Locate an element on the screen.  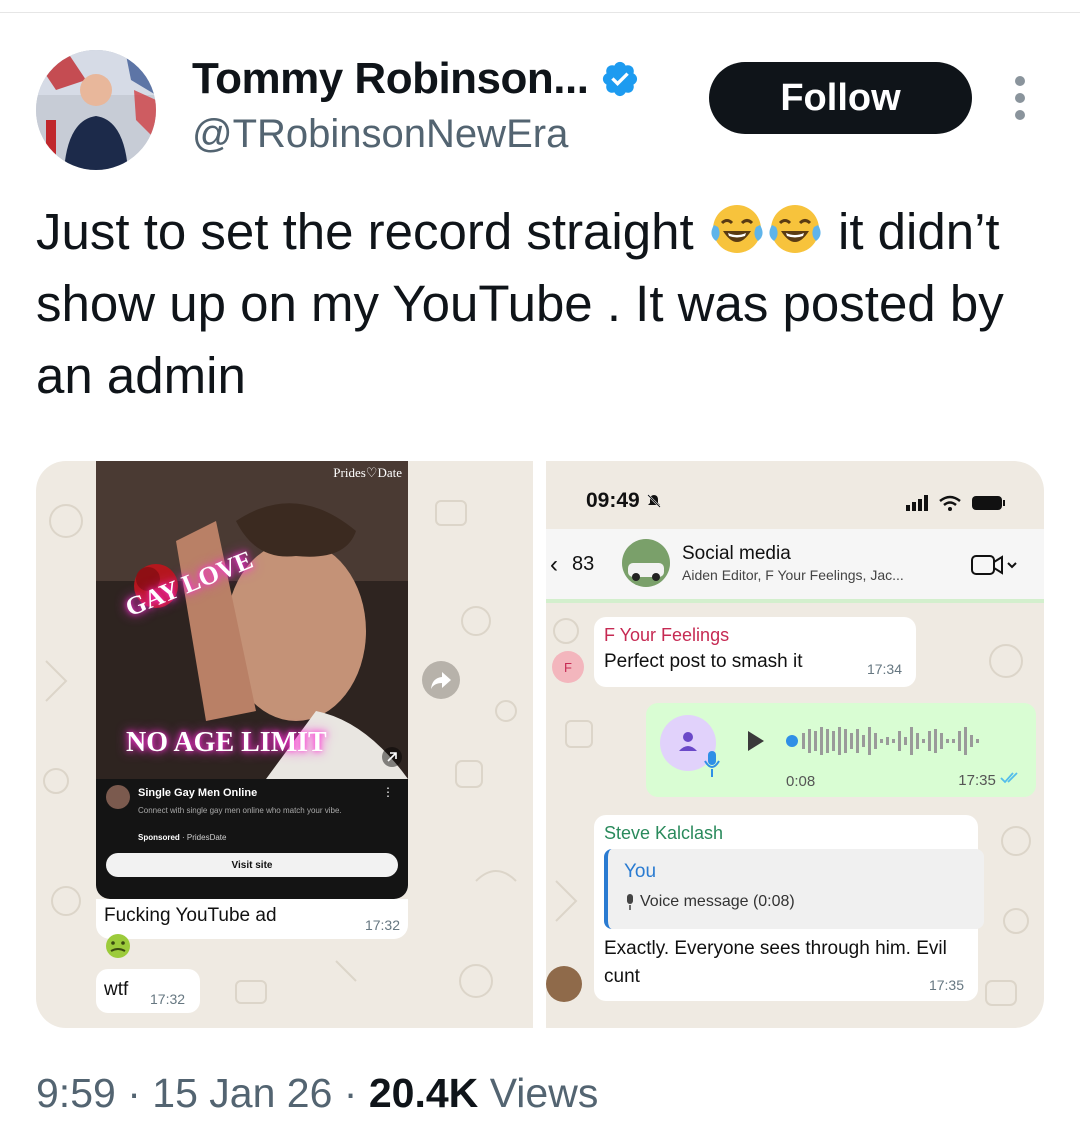
nauseated-face-emoji-icon is located at coordinates (118, 946).